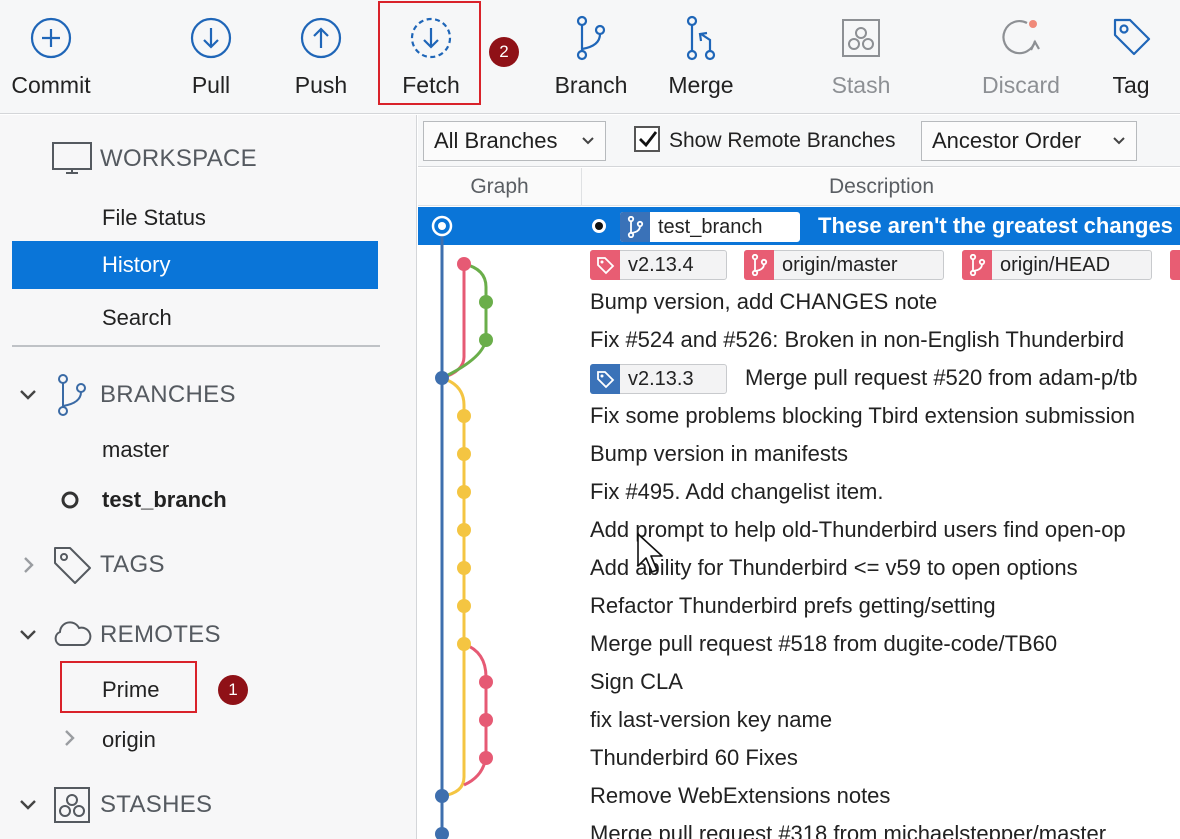 Image resolution: width=1180 pixels, height=839 pixels. What do you see at coordinates (719, 453) in the screenshot?
I see `commit-message: Bump version in manifests` at bounding box center [719, 453].